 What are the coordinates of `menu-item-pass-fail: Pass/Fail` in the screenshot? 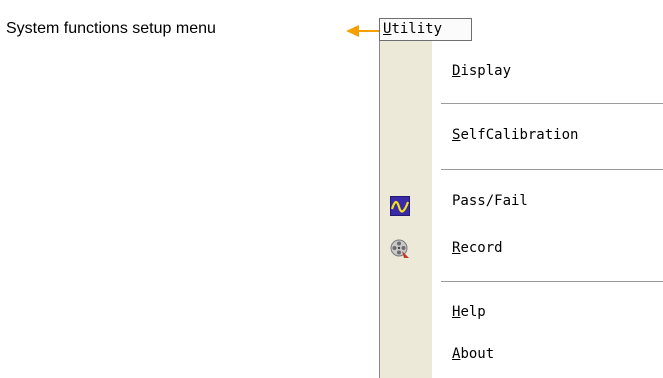 It's located at (490, 201).